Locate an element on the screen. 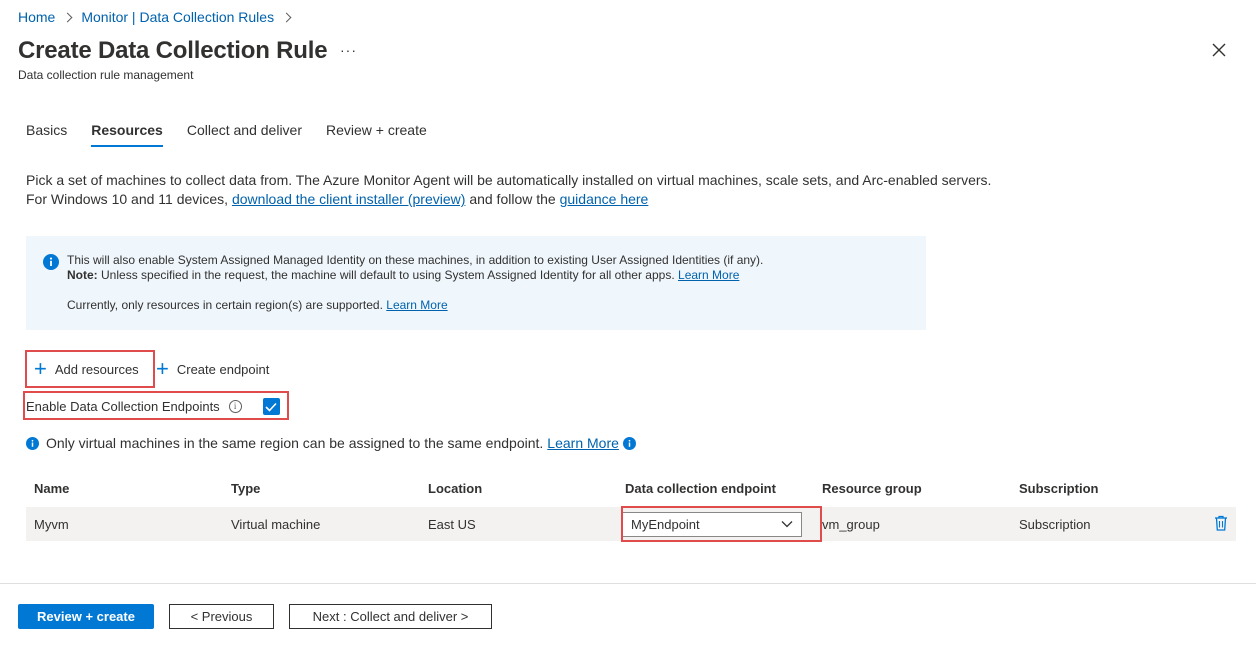 The image size is (1256, 646). footer-divider is located at coordinates (628, 583).